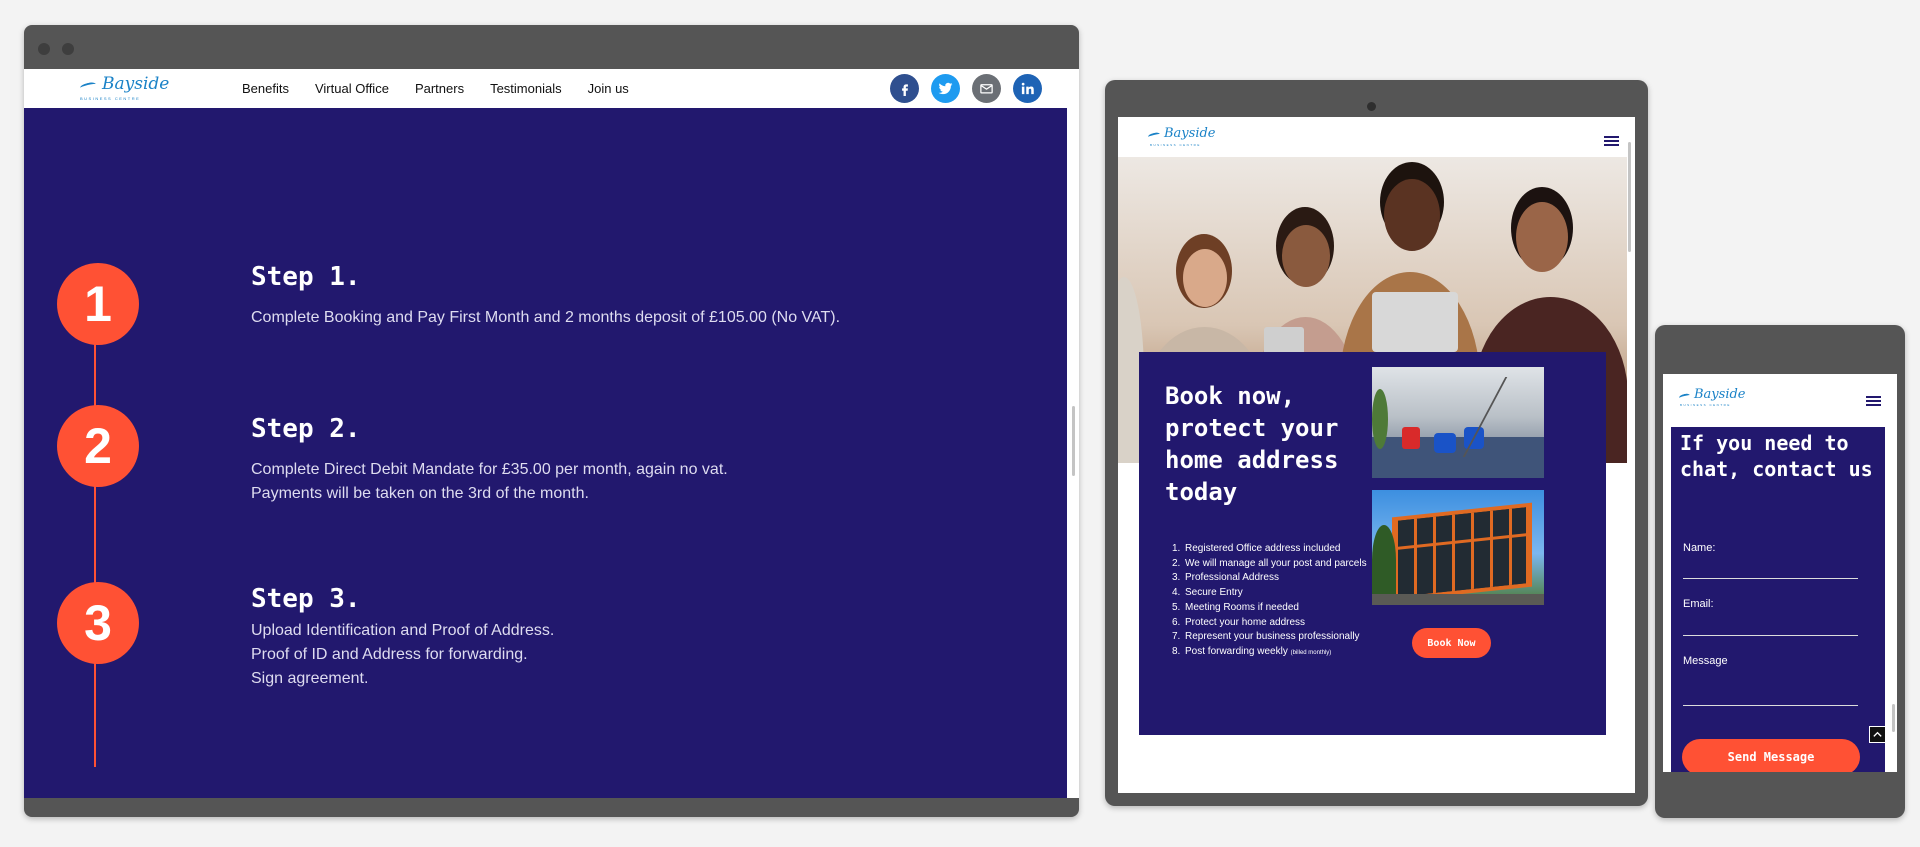 The width and height of the screenshot is (1920, 847). What do you see at coordinates (98, 623) in the screenshot?
I see `step-3-badge: 3` at bounding box center [98, 623].